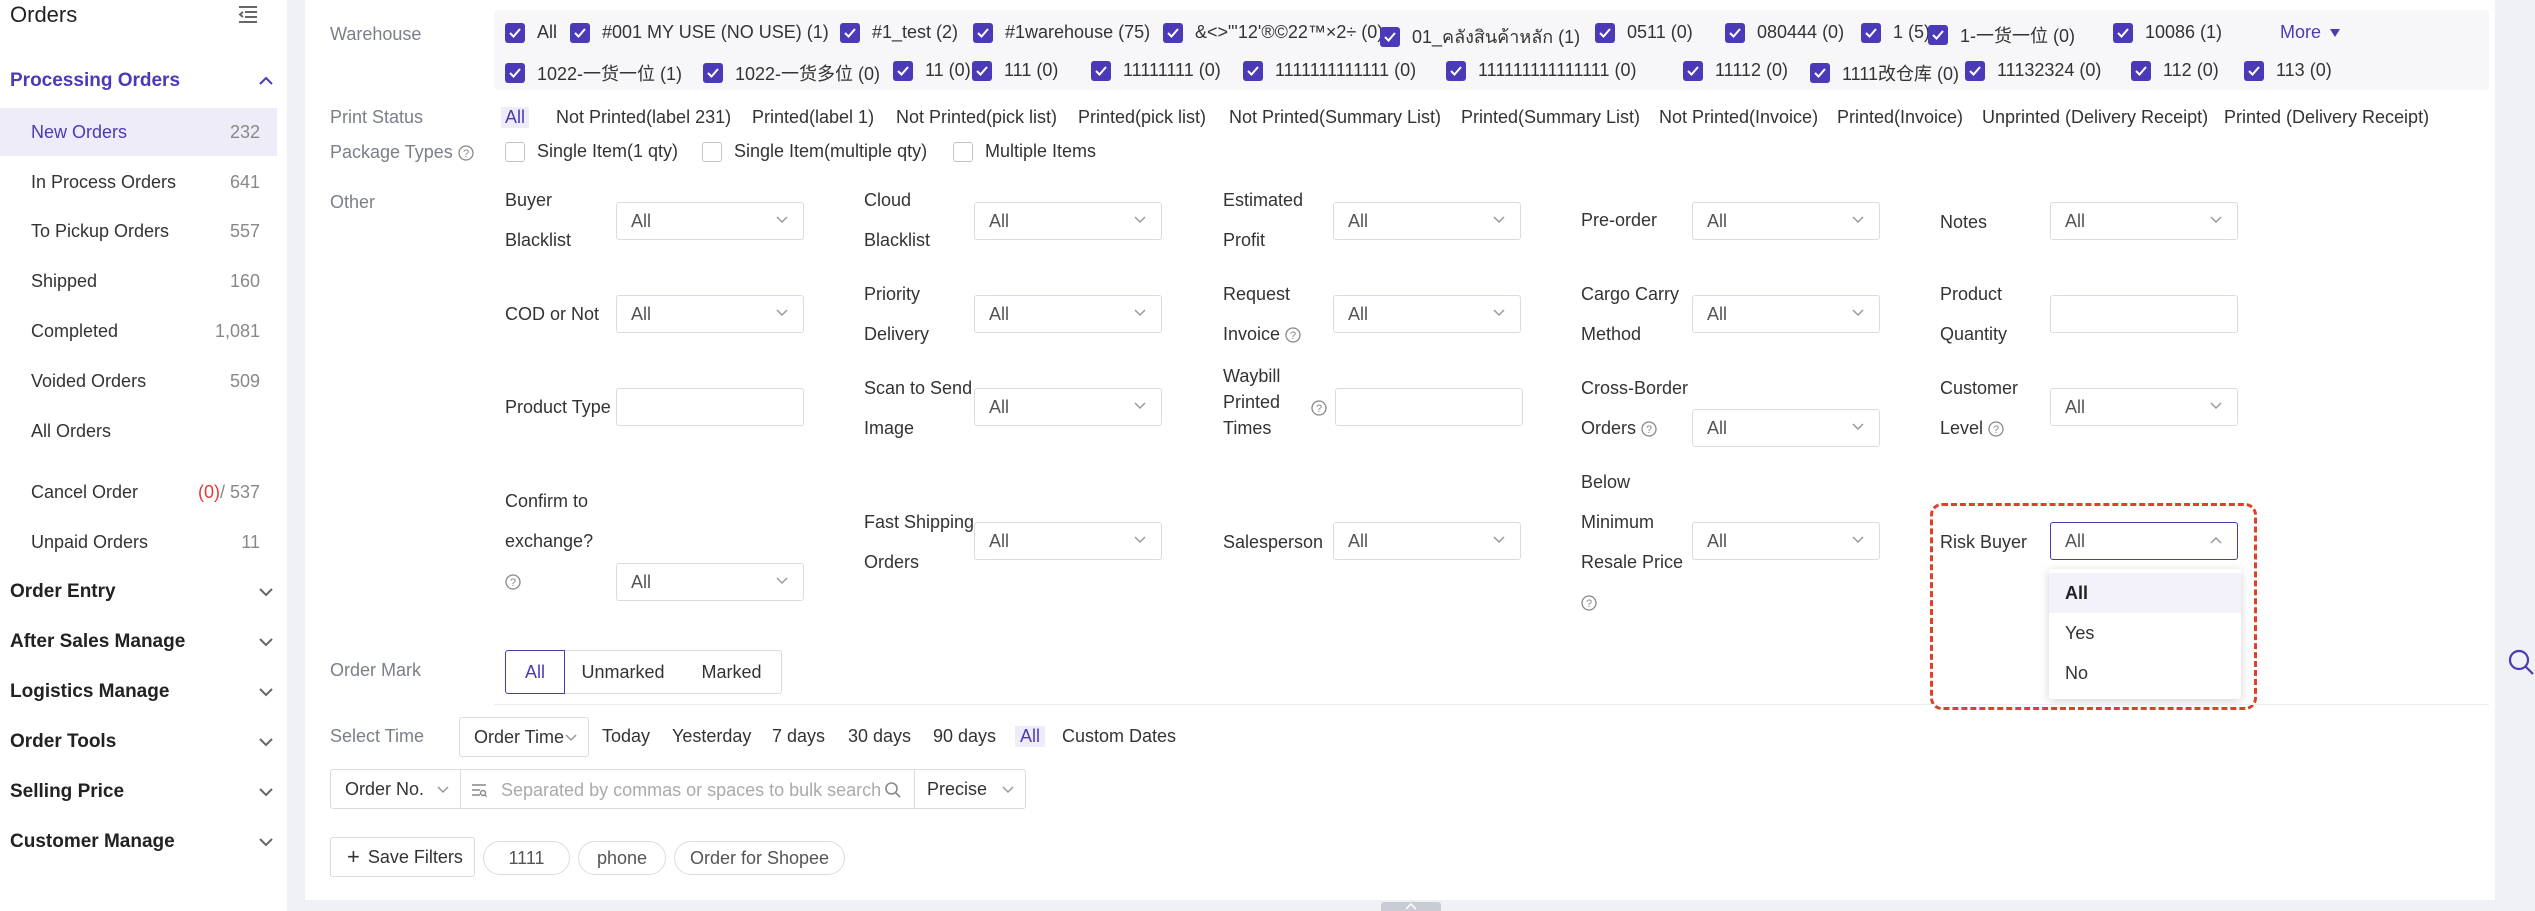  Describe the element at coordinates (479, 790) in the screenshot. I see `bulk-list-icon` at that location.